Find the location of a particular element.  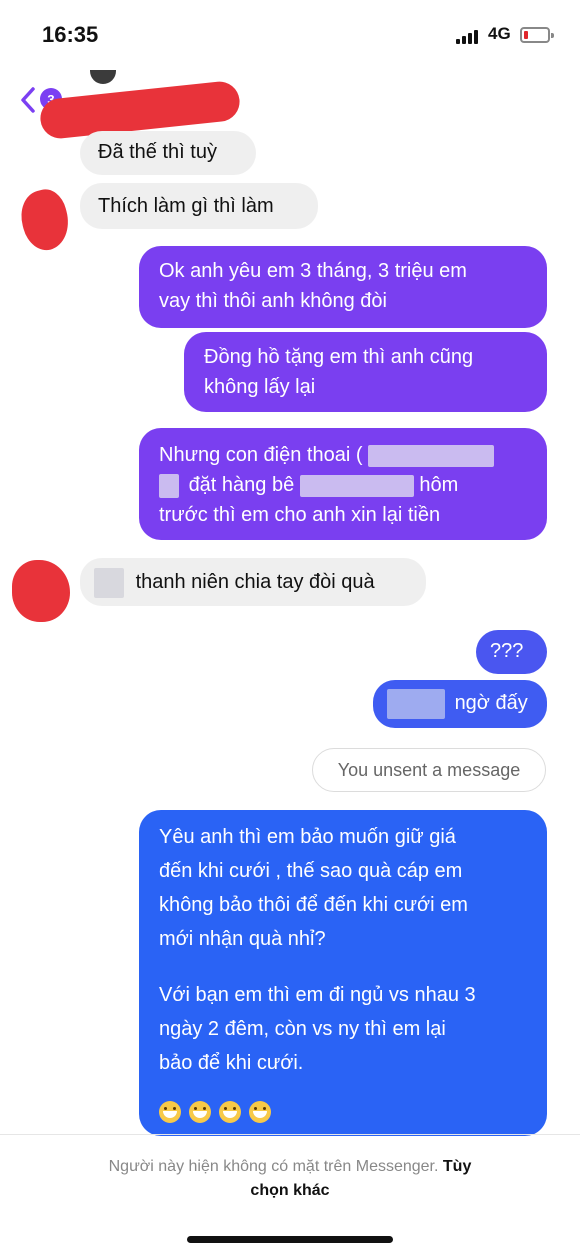

chat-header: 3 is located at coordinates (290, 105).